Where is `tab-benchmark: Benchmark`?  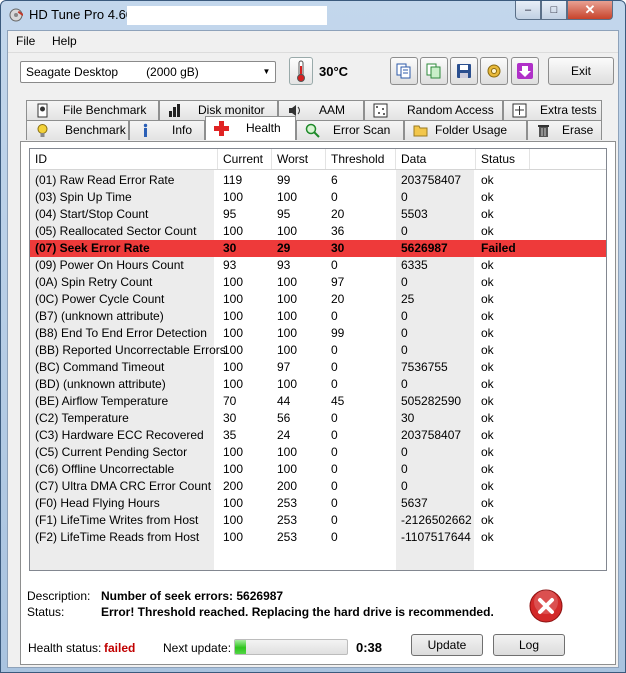
tab-benchmark: Benchmark is located at coordinates (77, 130).